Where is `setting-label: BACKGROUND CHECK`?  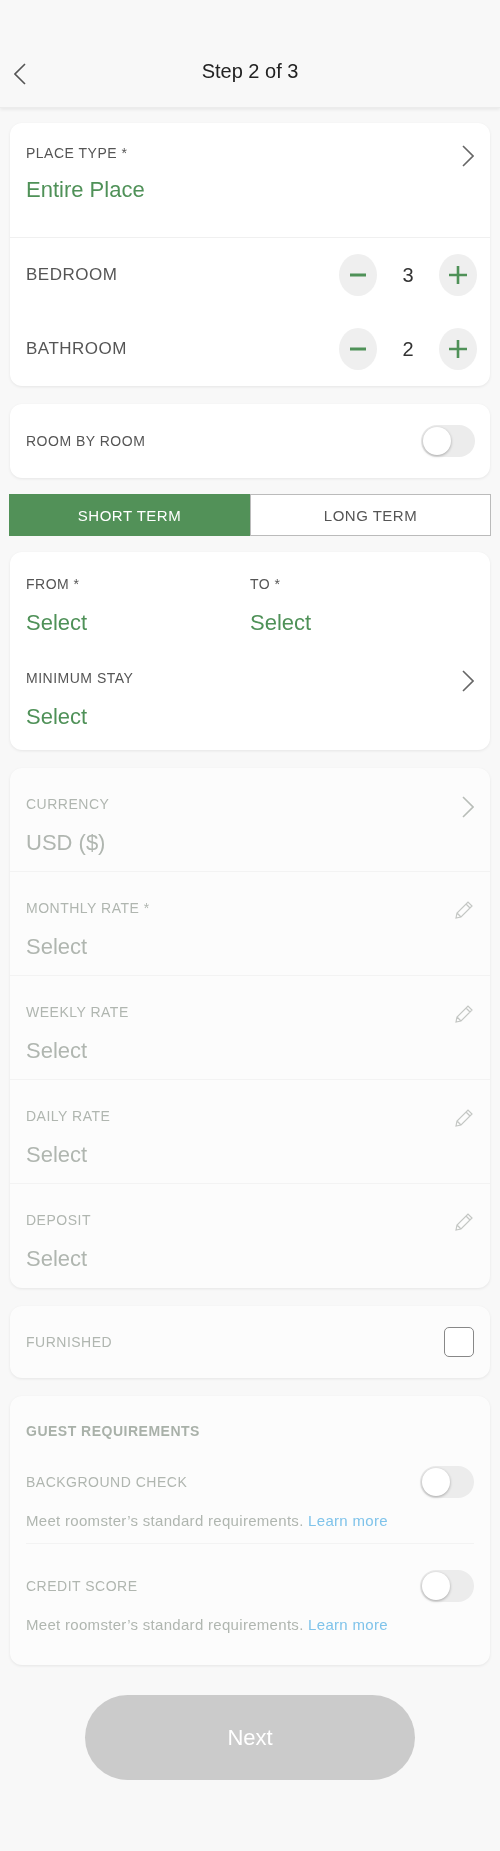 setting-label: BACKGROUND CHECK is located at coordinates (107, 1482).